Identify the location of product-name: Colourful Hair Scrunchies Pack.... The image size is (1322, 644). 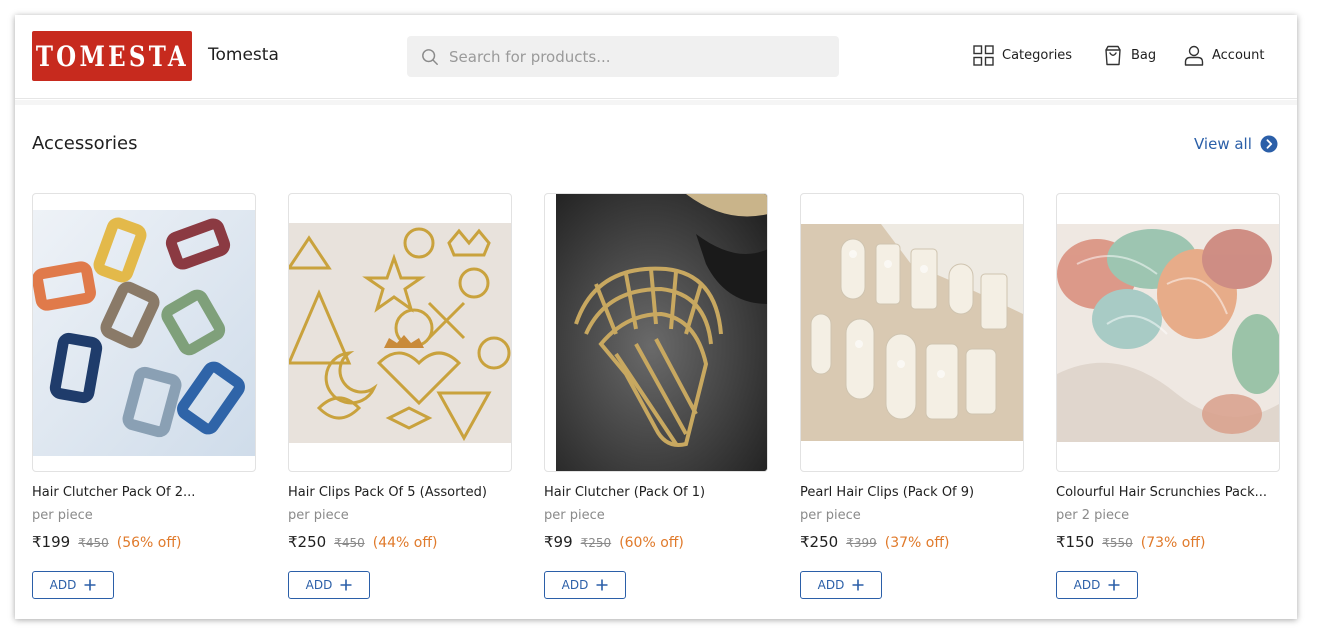
(1168, 492).